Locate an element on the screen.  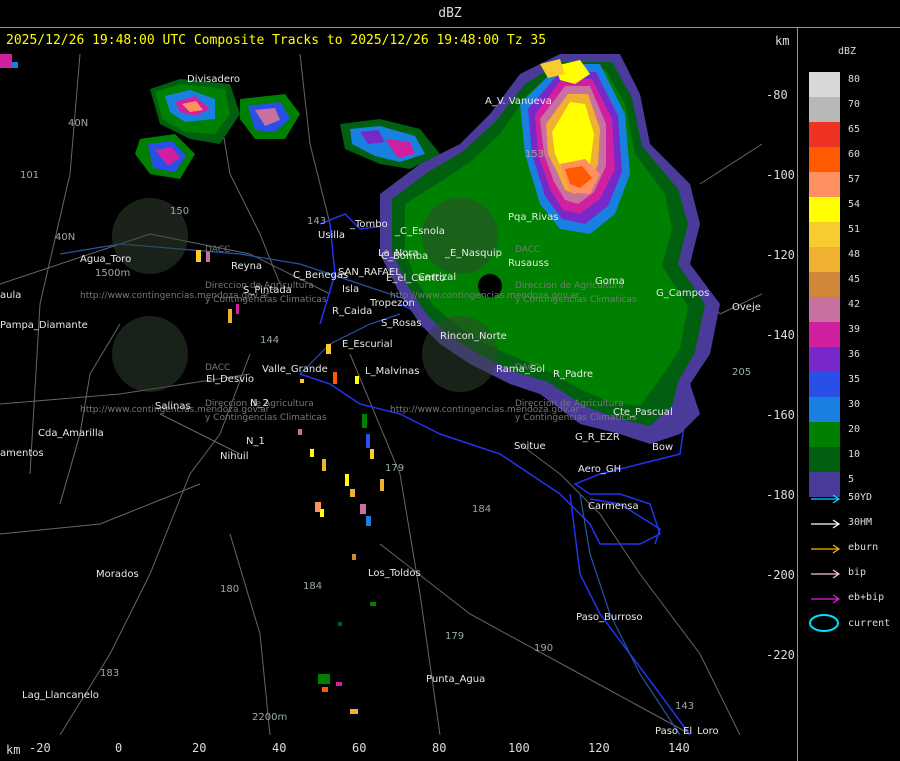
track-label: bip is located at coordinates (857, 572).